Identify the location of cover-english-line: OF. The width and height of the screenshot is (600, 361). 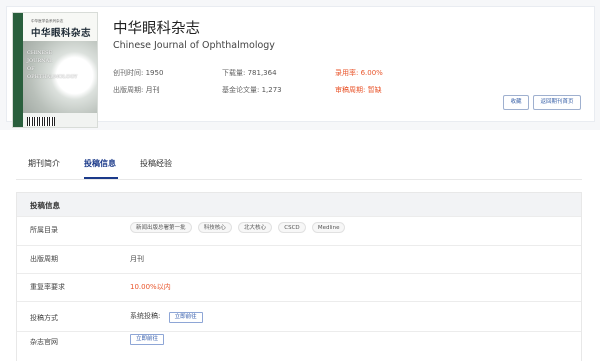
(31, 69).